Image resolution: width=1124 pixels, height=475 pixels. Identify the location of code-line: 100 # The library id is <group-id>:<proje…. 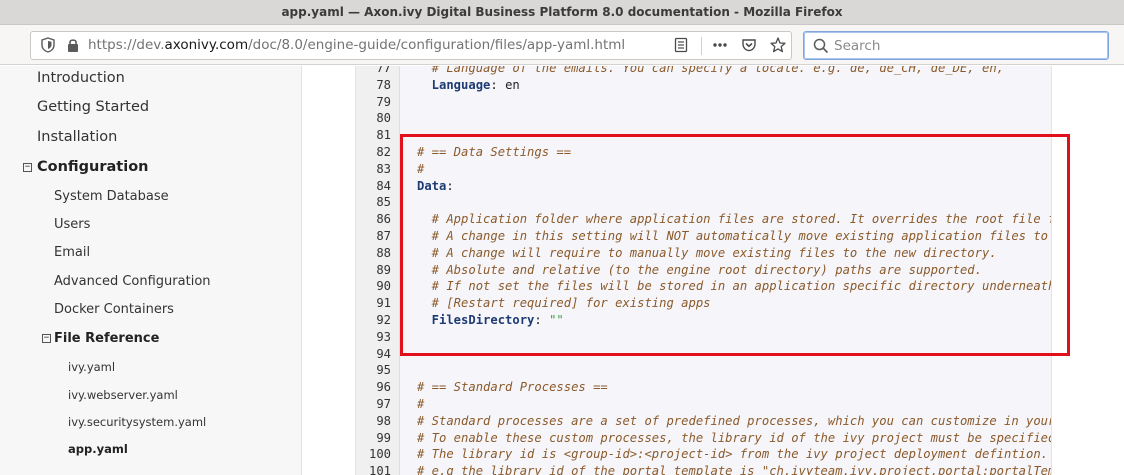
(703, 454).